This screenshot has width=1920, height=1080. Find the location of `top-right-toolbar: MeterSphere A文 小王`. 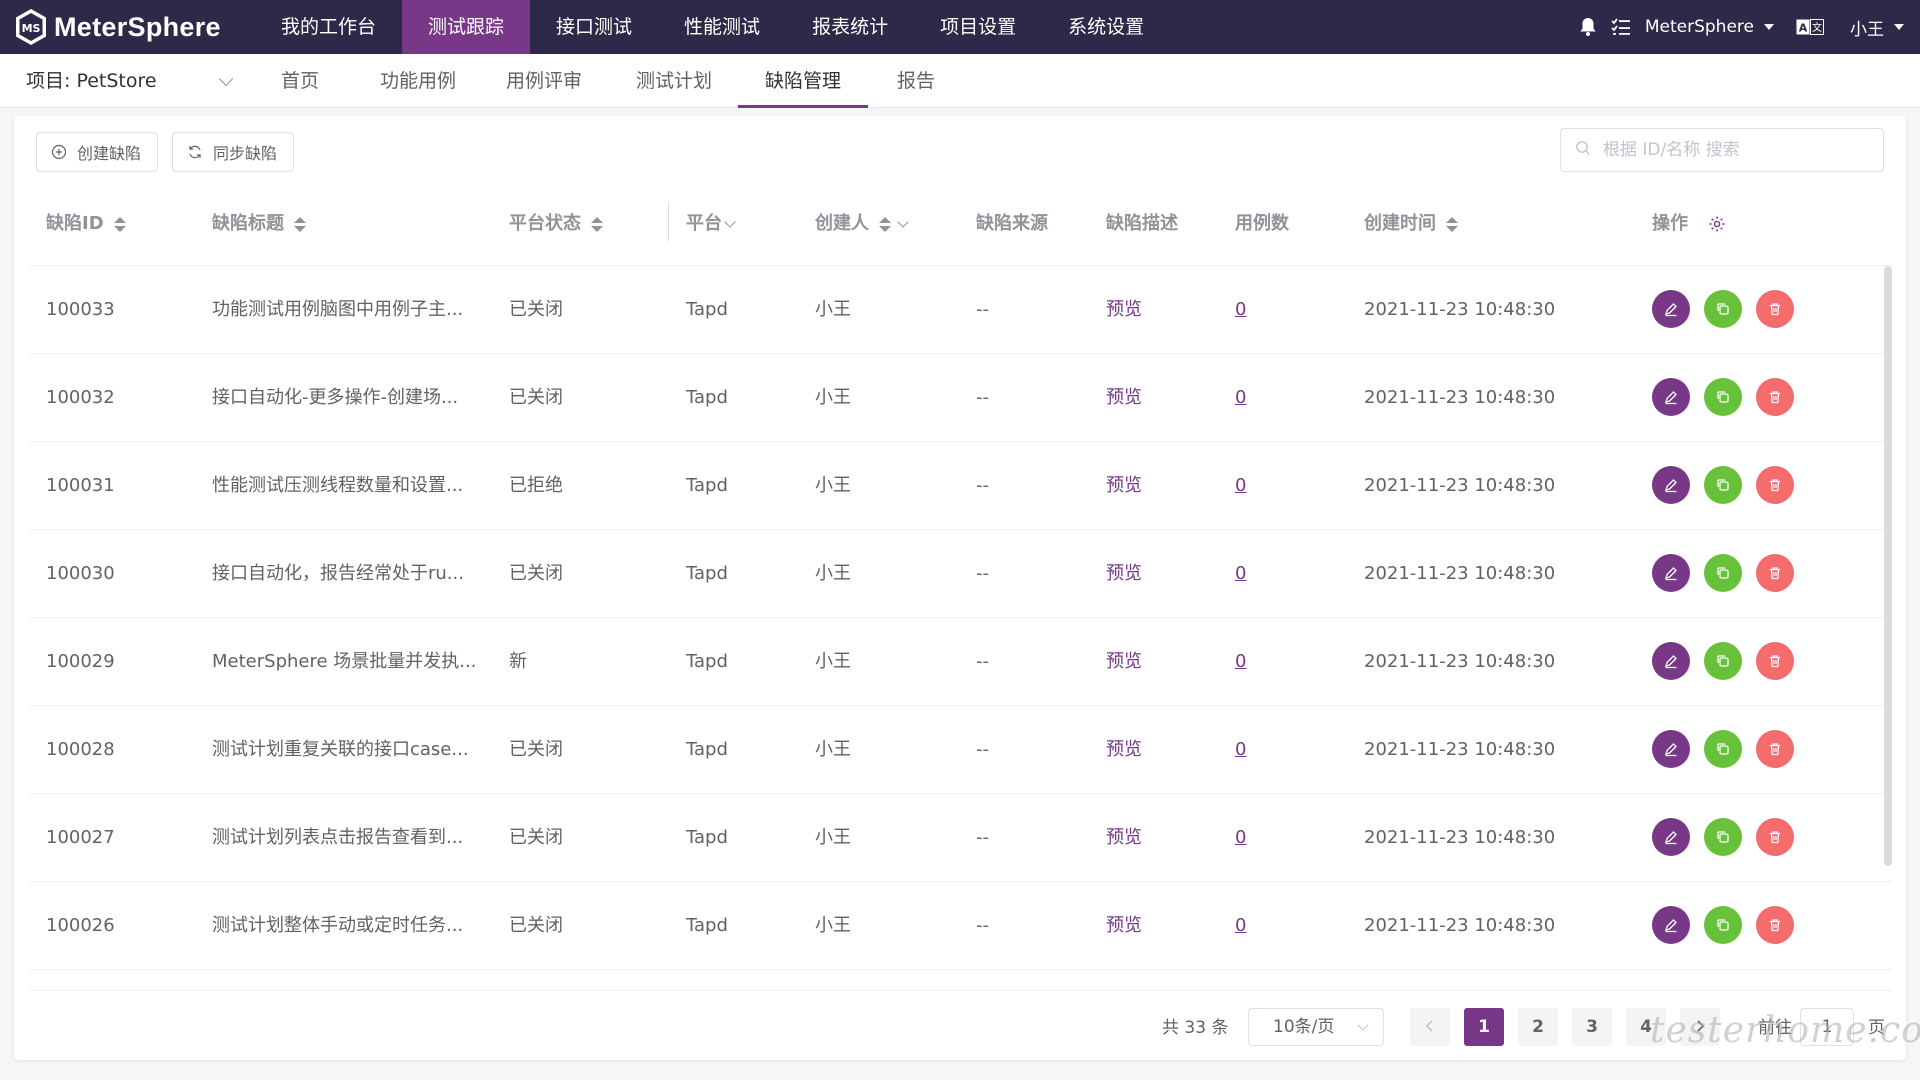

top-right-toolbar: MeterSphere A文 小王 is located at coordinates (1749, 27).